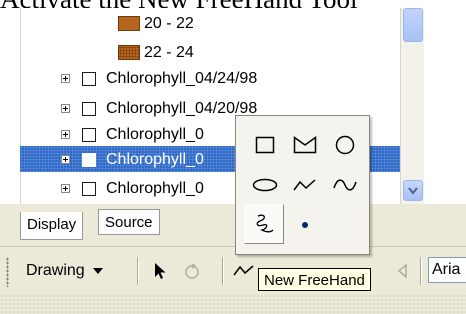 The image size is (466, 314). I want to click on new-shape-tool-palette, so click(302, 185).